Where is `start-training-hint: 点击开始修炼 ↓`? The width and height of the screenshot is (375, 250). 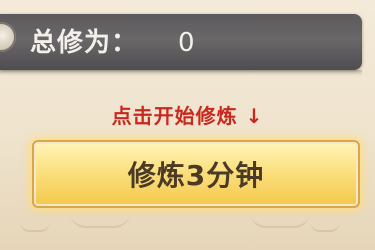 start-training-hint: 点击开始修炼 ↓ is located at coordinates (187, 114).